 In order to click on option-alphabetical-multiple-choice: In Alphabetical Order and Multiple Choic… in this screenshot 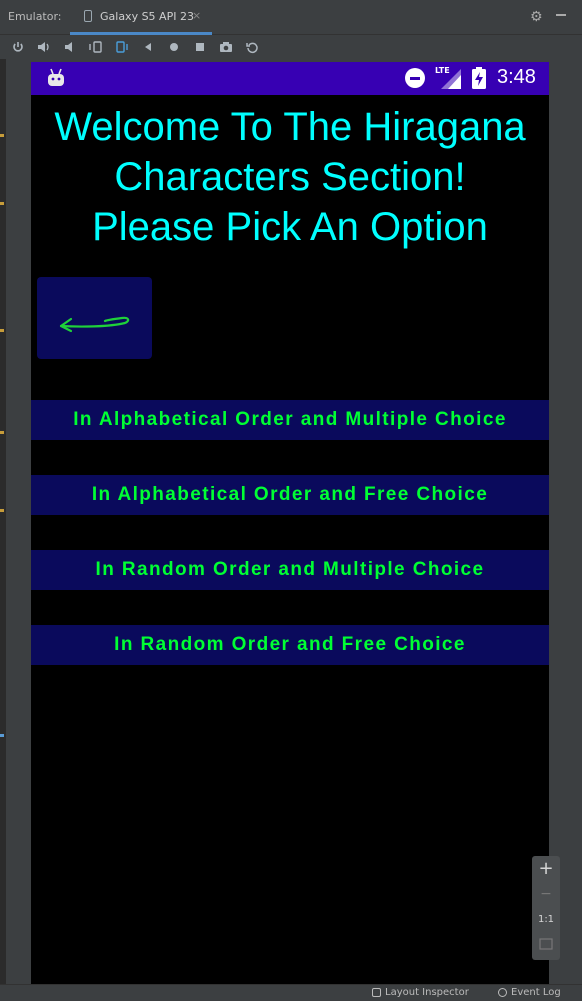, I will do `click(290, 420)`.